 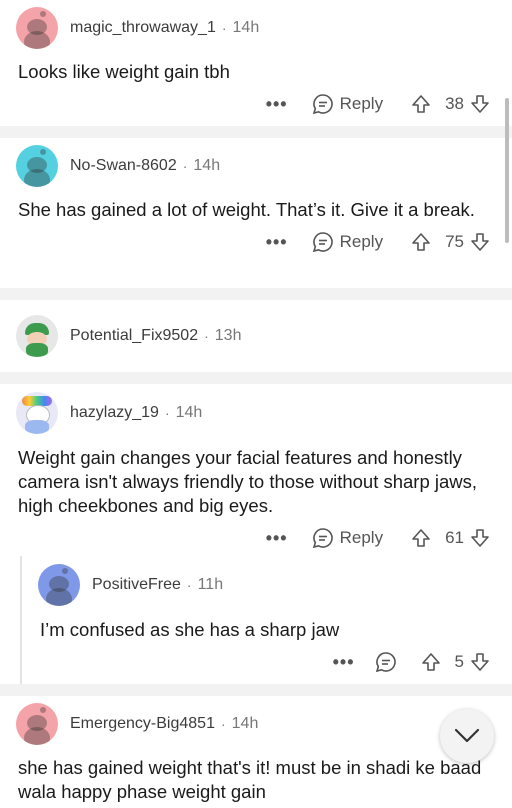 I want to click on username: No-Swan-8602, so click(x=123, y=166).